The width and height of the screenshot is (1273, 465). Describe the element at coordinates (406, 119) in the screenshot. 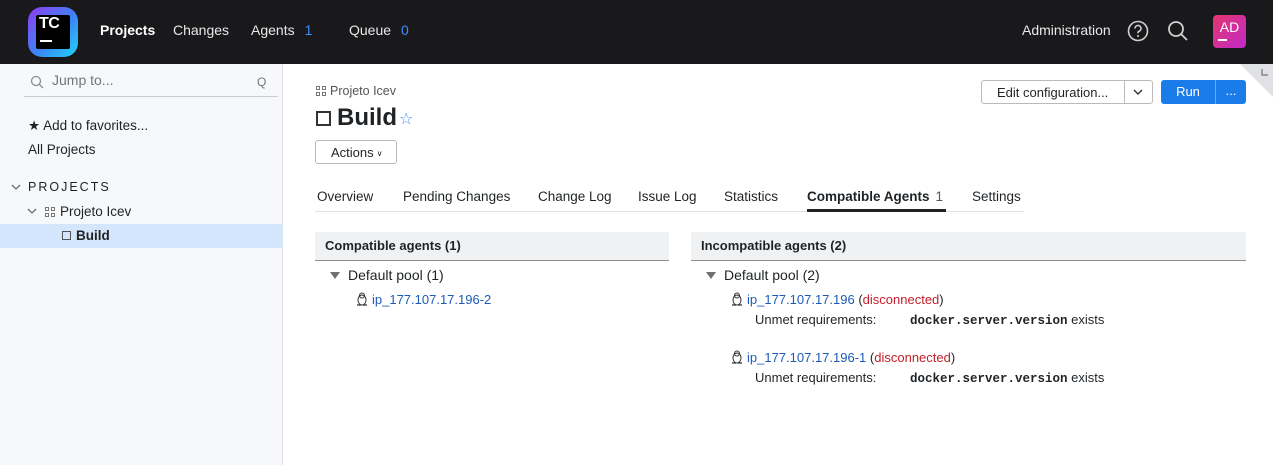

I see `favorite-star-icon: ☆` at that location.